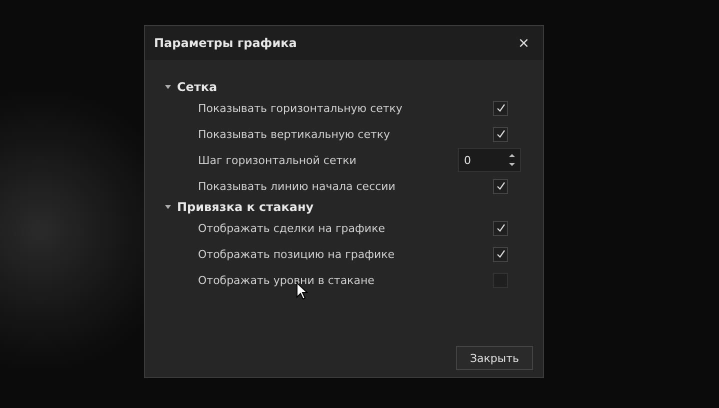  Describe the element at coordinates (297, 254) in the screenshot. I see `option-label: Отображать позицию на графике` at that location.